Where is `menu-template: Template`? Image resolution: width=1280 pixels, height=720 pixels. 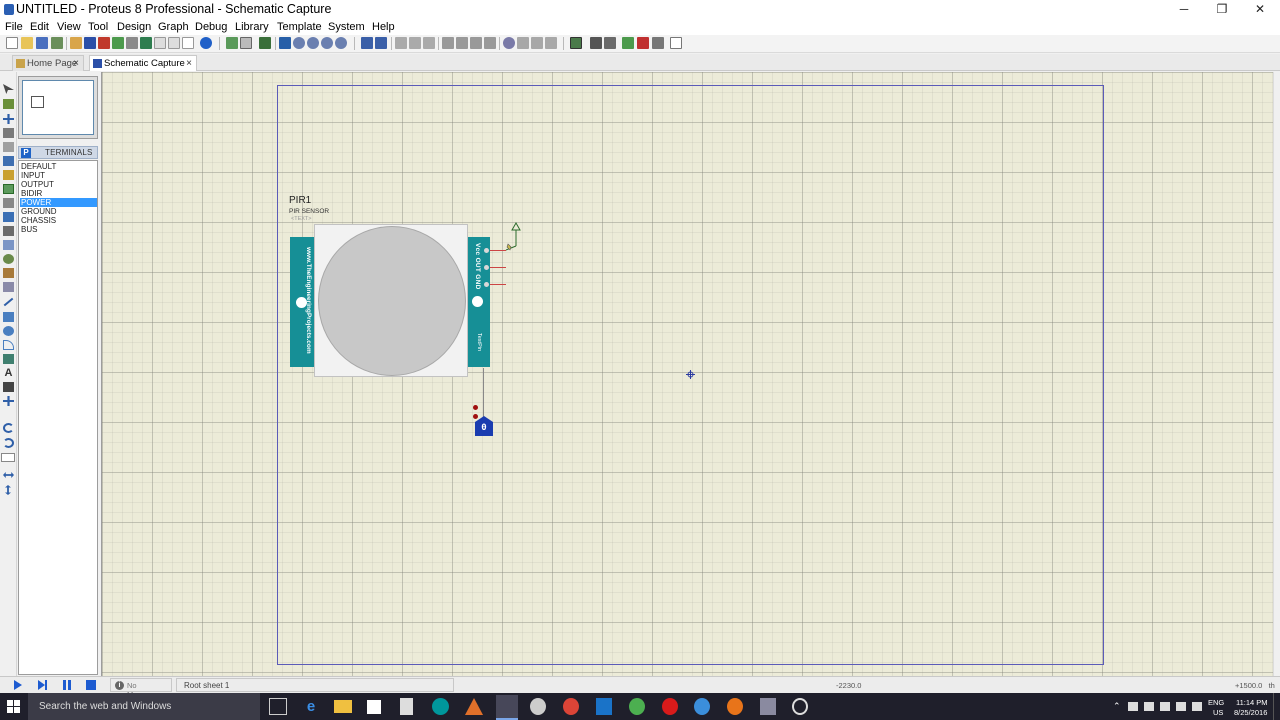
menu-template: Template is located at coordinates (299, 27).